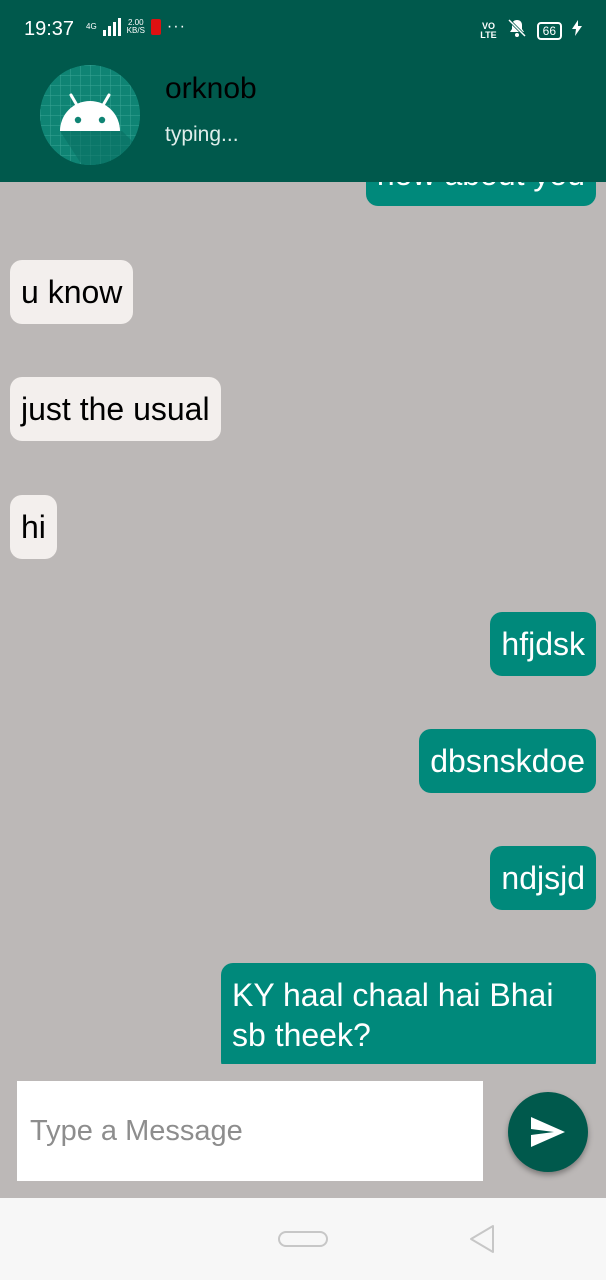 This screenshot has height=1280, width=606. I want to click on status-bar: 19:37 4G 2.00 KB/S ··· VO LTE 66, so click(303, 30).